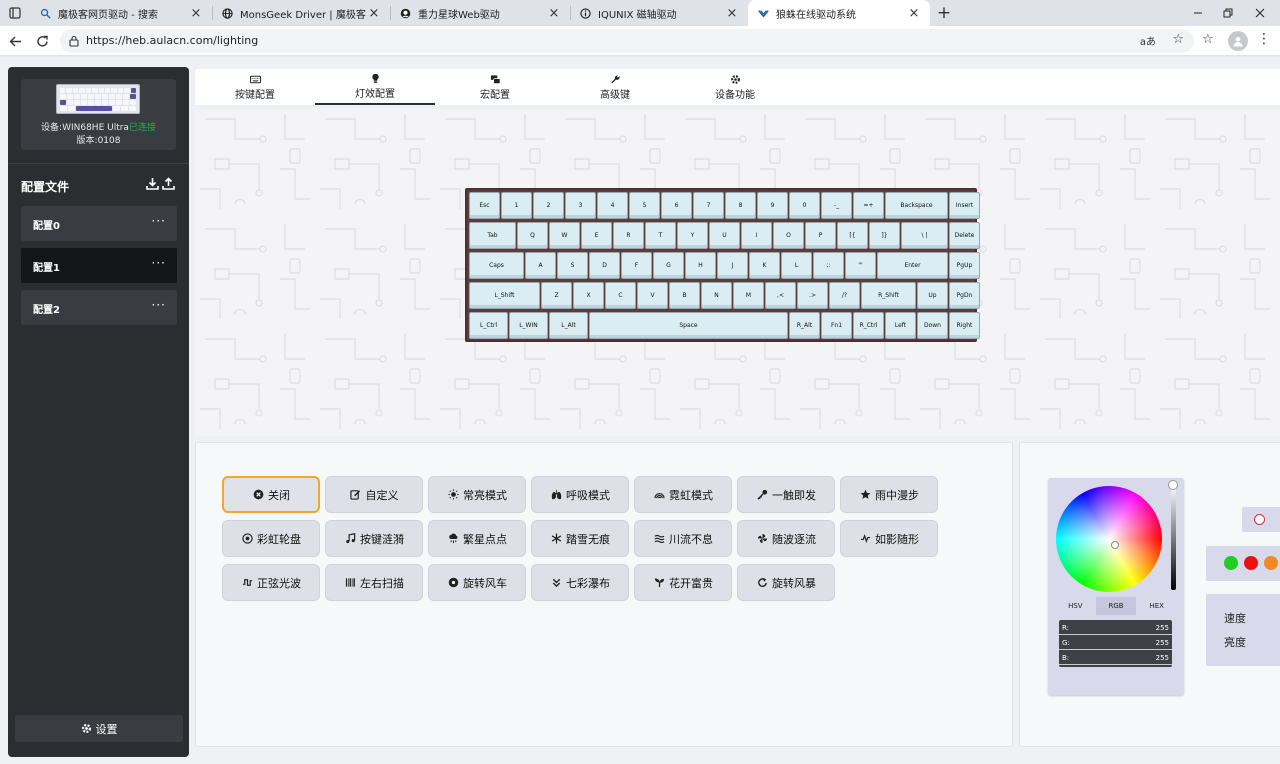  Describe the element at coordinates (964, 295) in the screenshot. I see `key: PgDn` at that location.